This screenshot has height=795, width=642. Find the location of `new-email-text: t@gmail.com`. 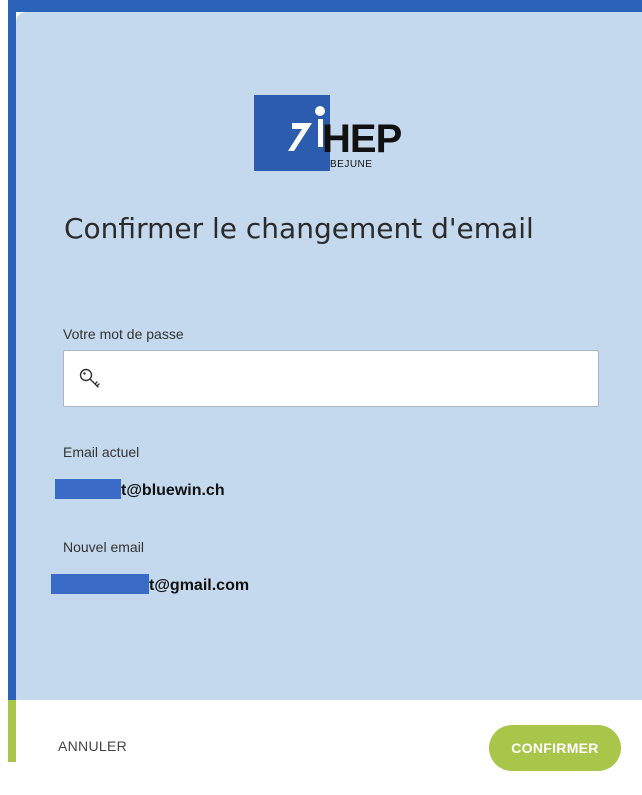

new-email-text: t@gmail.com is located at coordinates (199, 585).